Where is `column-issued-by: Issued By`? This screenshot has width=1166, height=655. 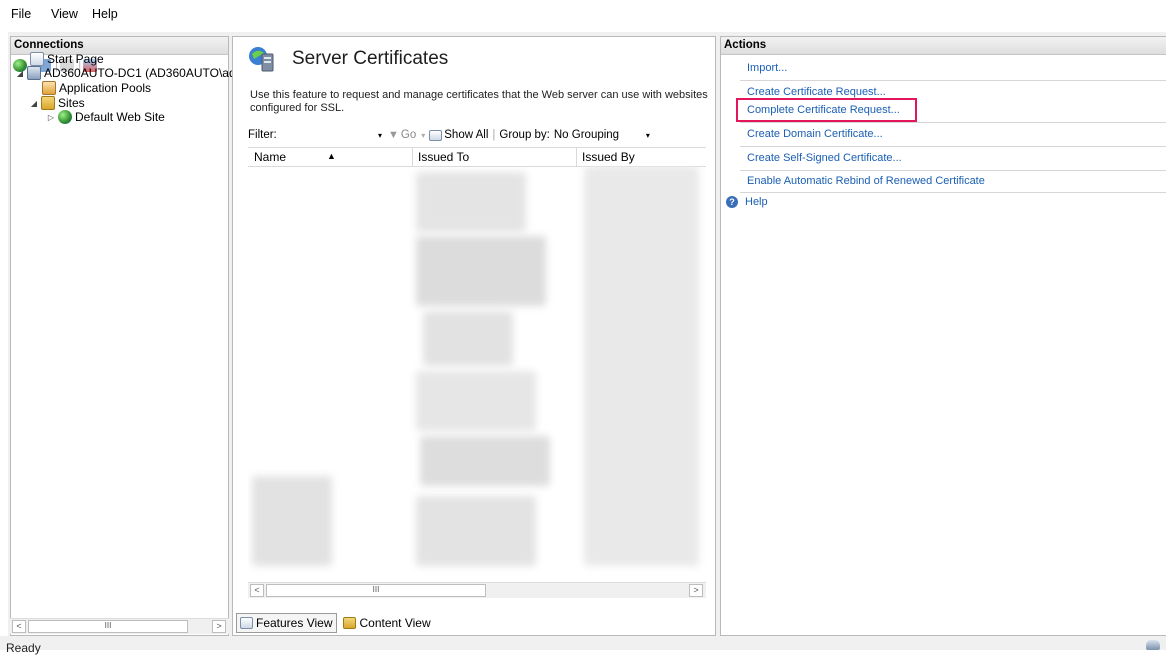
column-issued-by: Issued By is located at coordinates (608, 157).